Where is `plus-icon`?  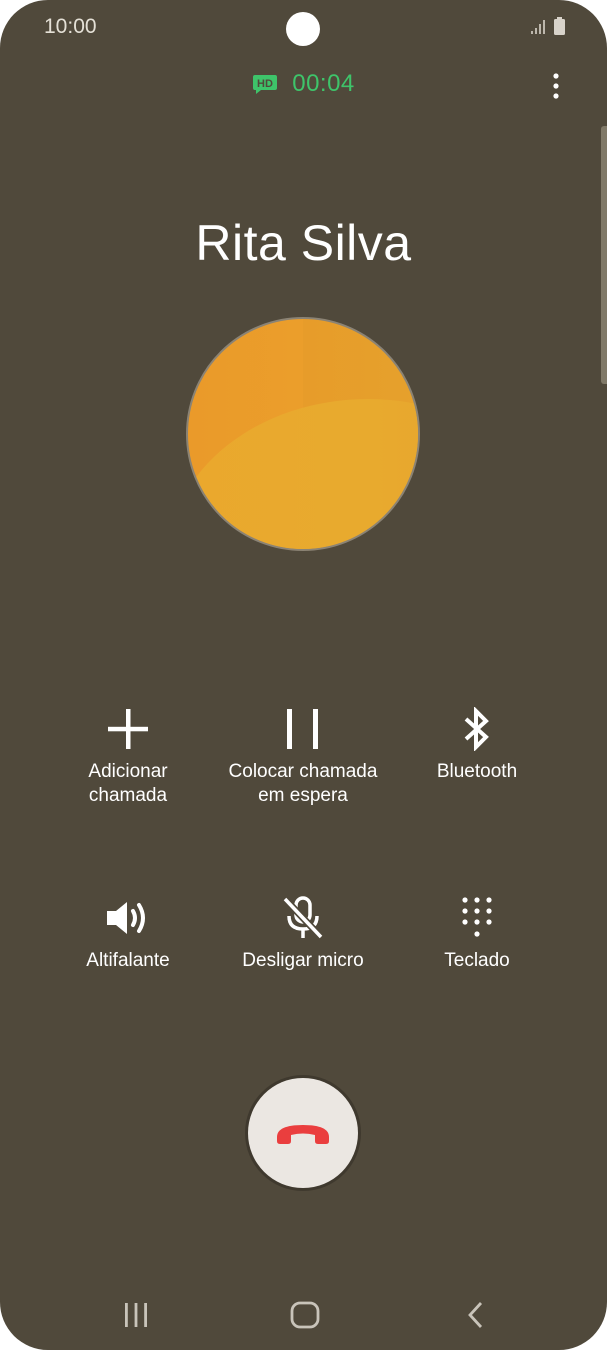 plus-icon is located at coordinates (128, 729).